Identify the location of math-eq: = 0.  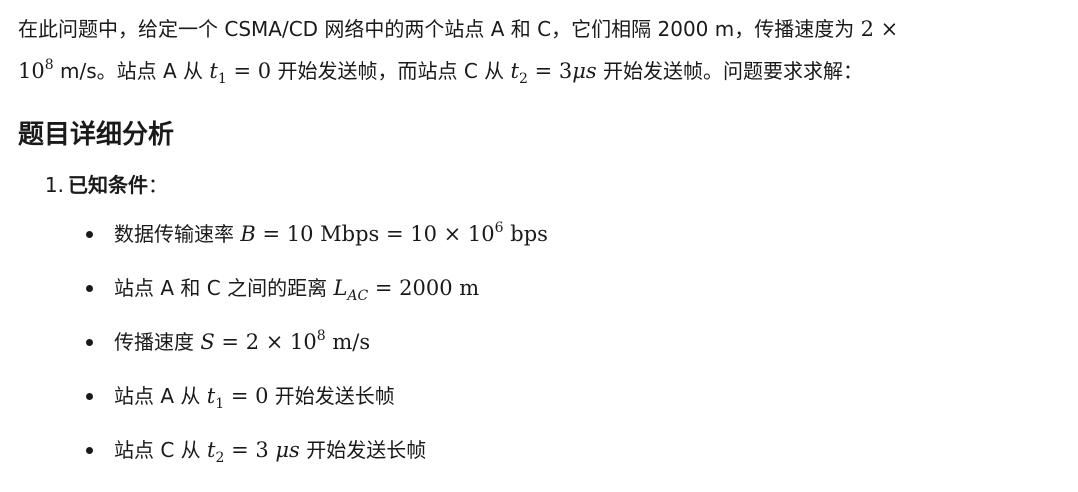
(246, 396).